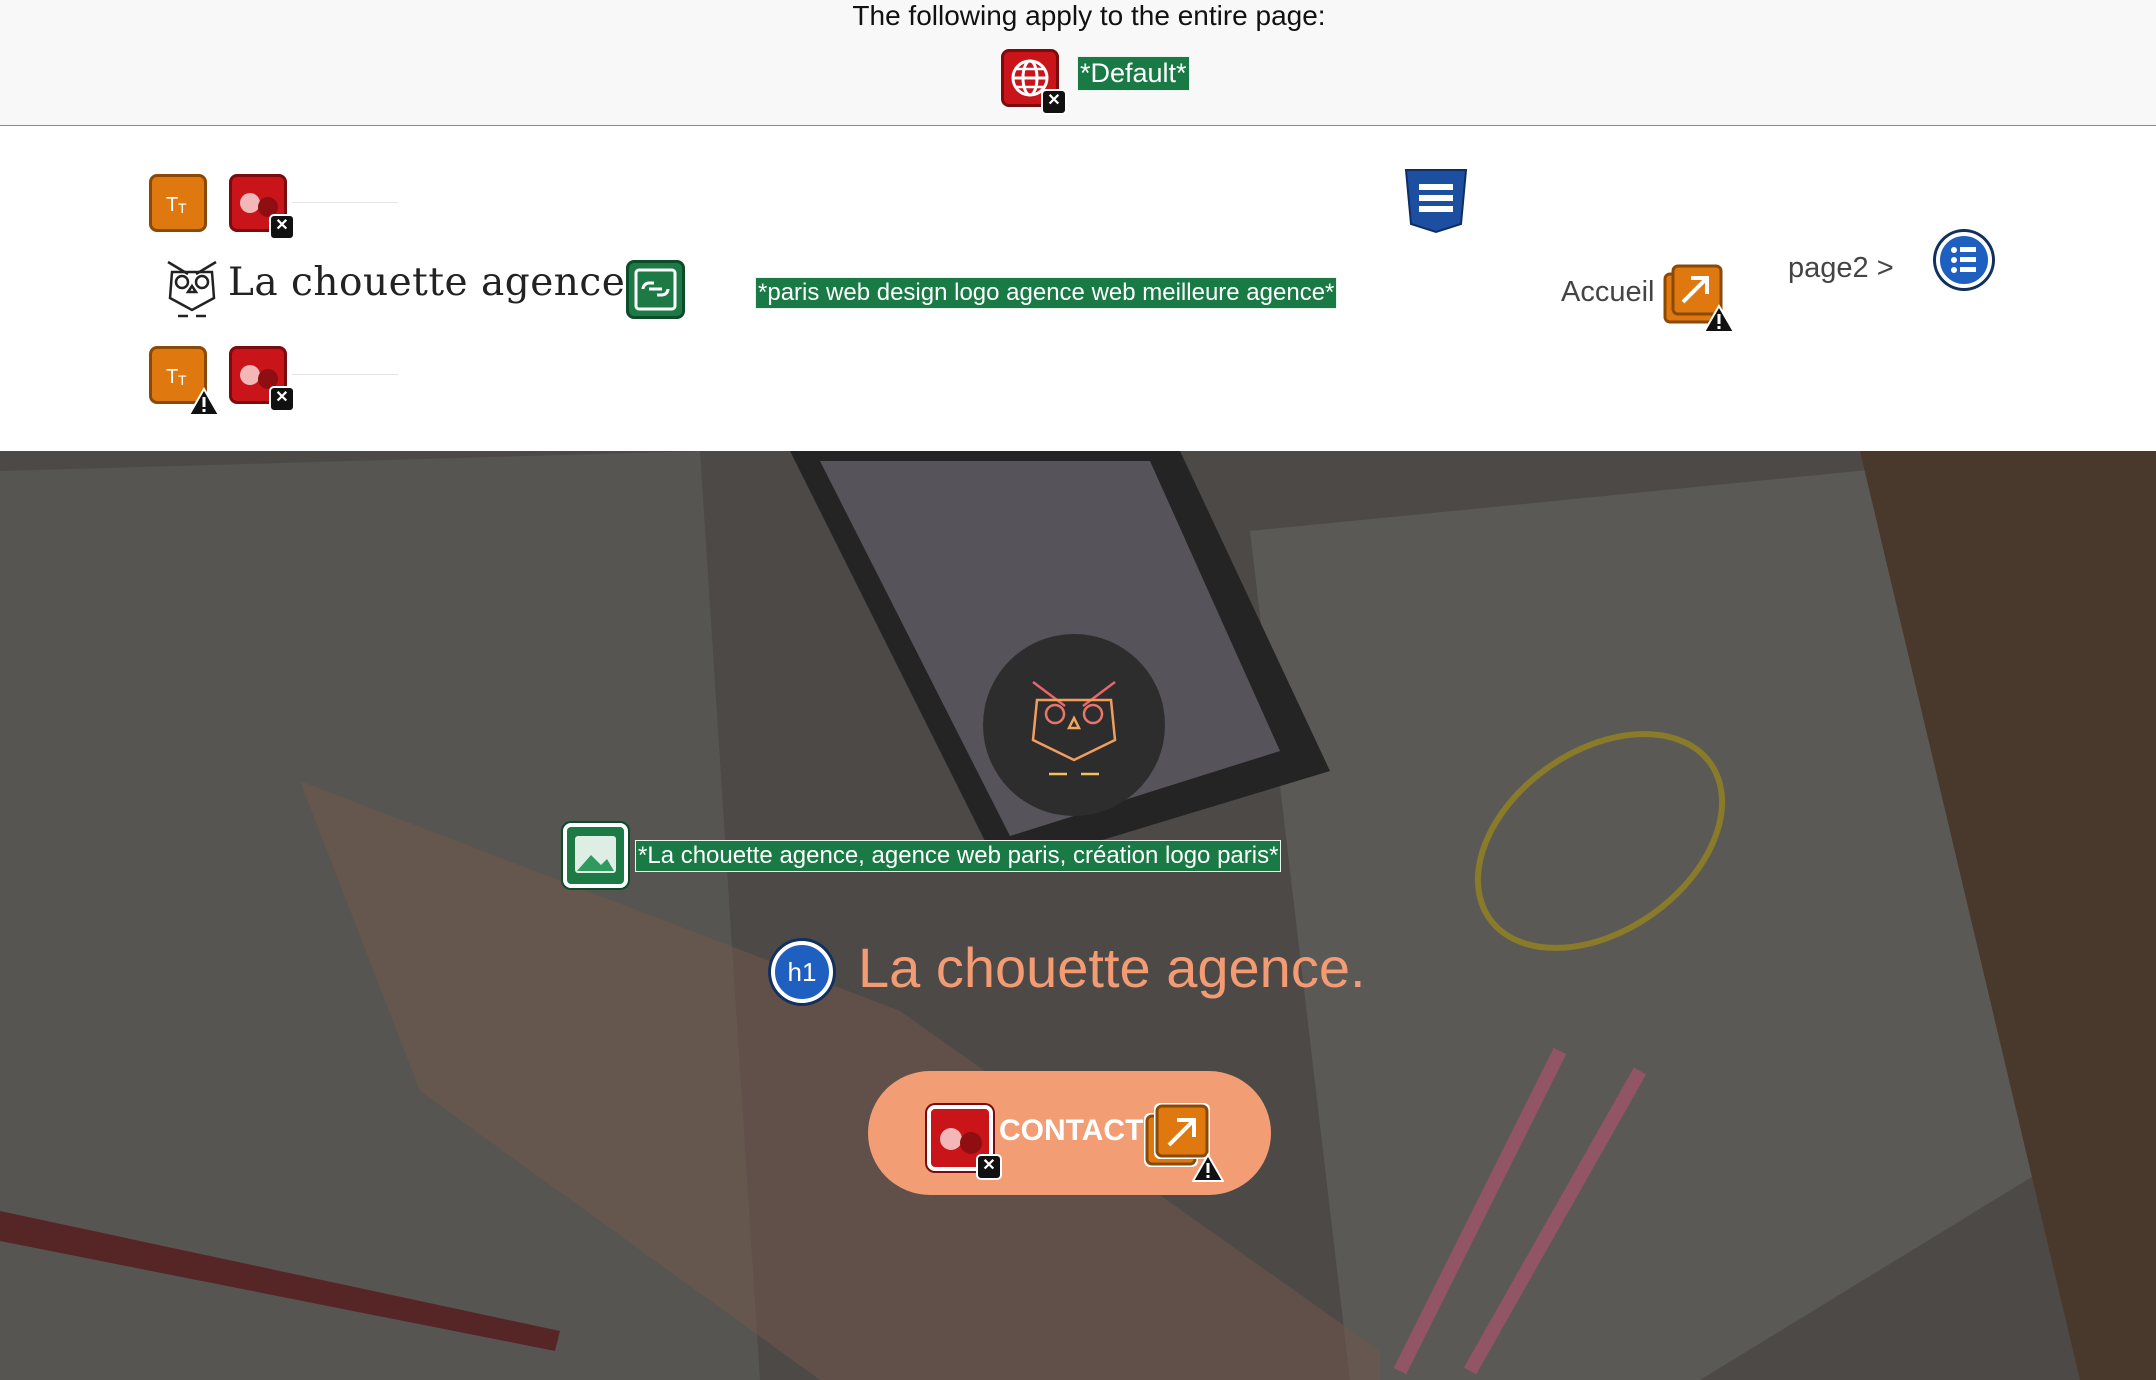  Describe the element at coordinates (1133, 73) in the screenshot. I see `language-label: *Default*` at that location.